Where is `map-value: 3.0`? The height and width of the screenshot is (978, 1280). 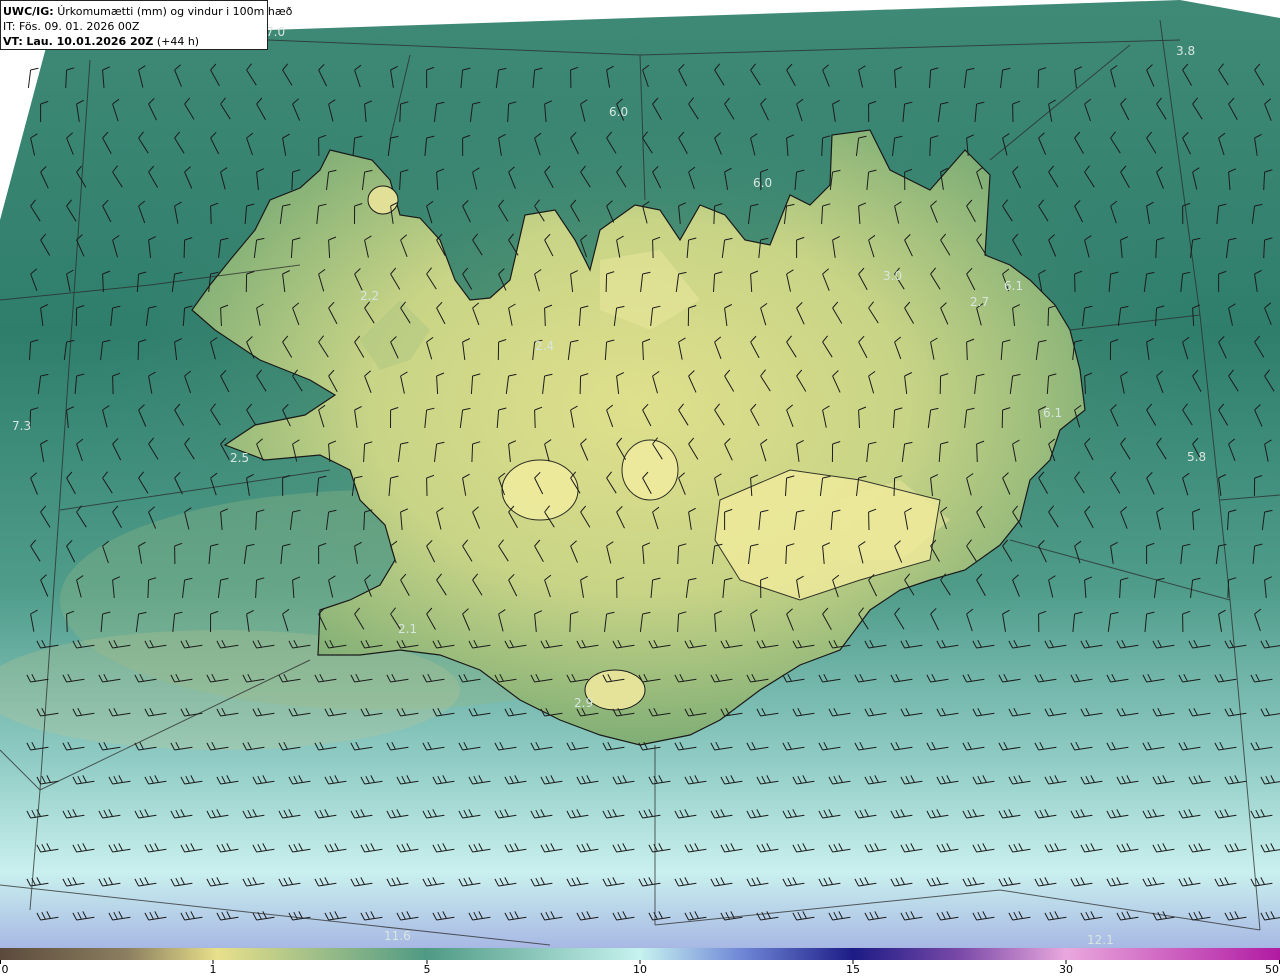 map-value: 3.0 is located at coordinates (892, 276).